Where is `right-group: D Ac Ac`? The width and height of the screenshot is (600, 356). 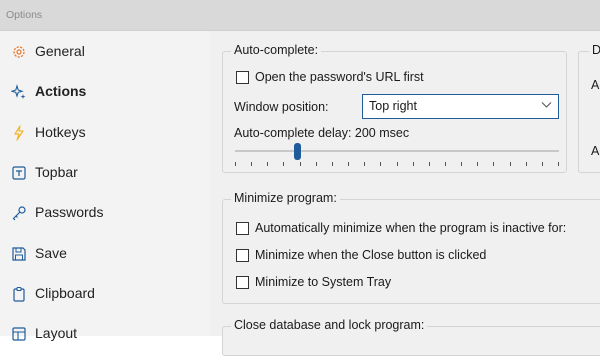 right-group: D Ac Ac is located at coordinates (589, 108).